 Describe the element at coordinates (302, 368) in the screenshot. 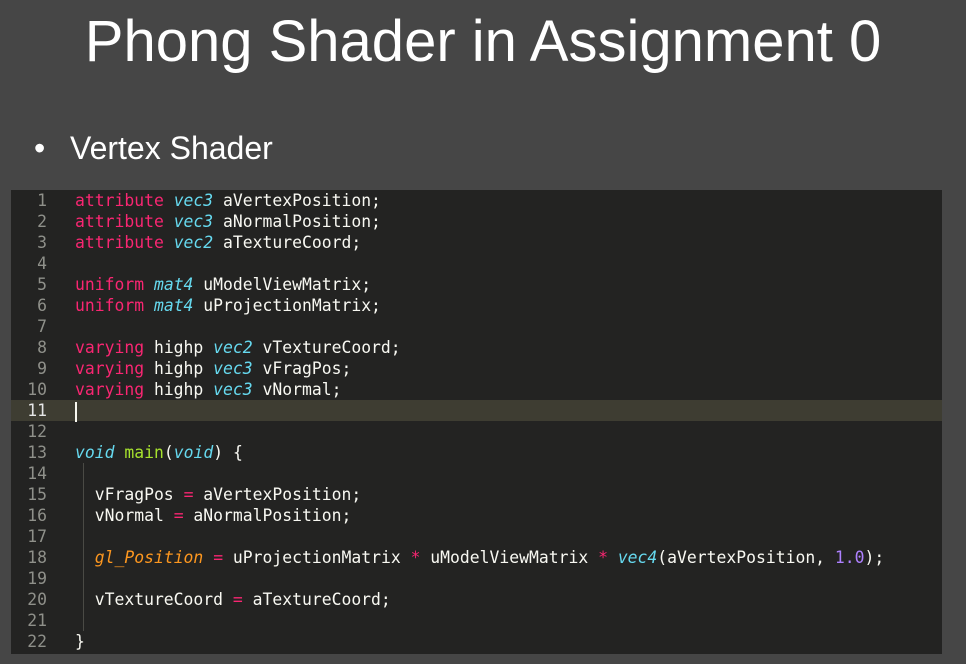

I see `code-token: vFragPos;` at that location.